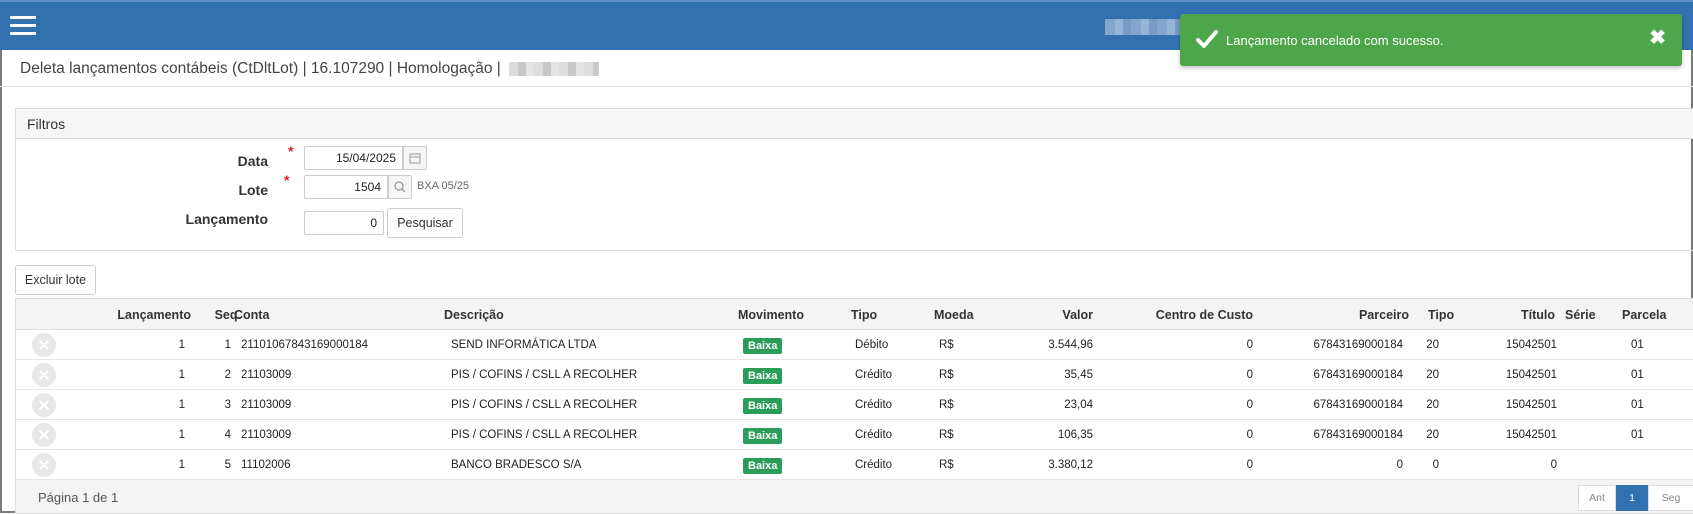 The height and width of the screenshot is (514, 1693). What do you see at coordinates (443, 186) in the screenshot?
I see `lote-hint: BXA 05/25` at bounding box center [443, 186].